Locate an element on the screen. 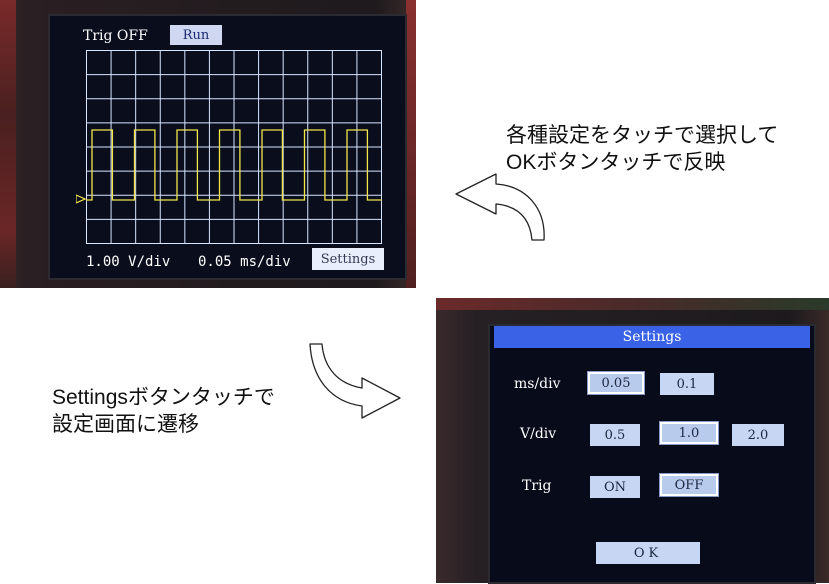 Image resolution: width=829 pixels, height=584 pixels. annotation-line: 各種設定をタッチで選択して is located at coordinates (642, 135).